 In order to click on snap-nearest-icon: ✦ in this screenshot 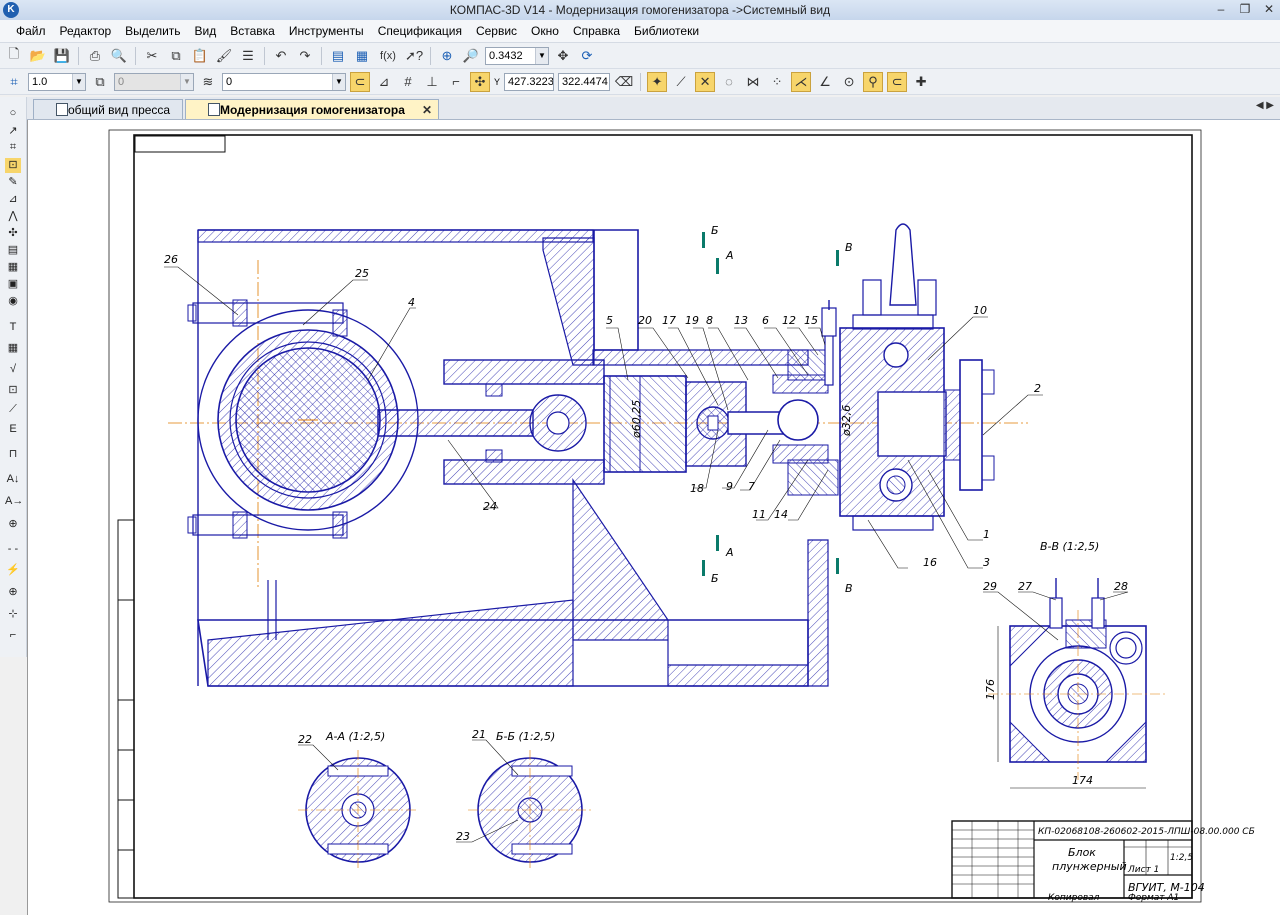, I will do `click(657, 81)`.